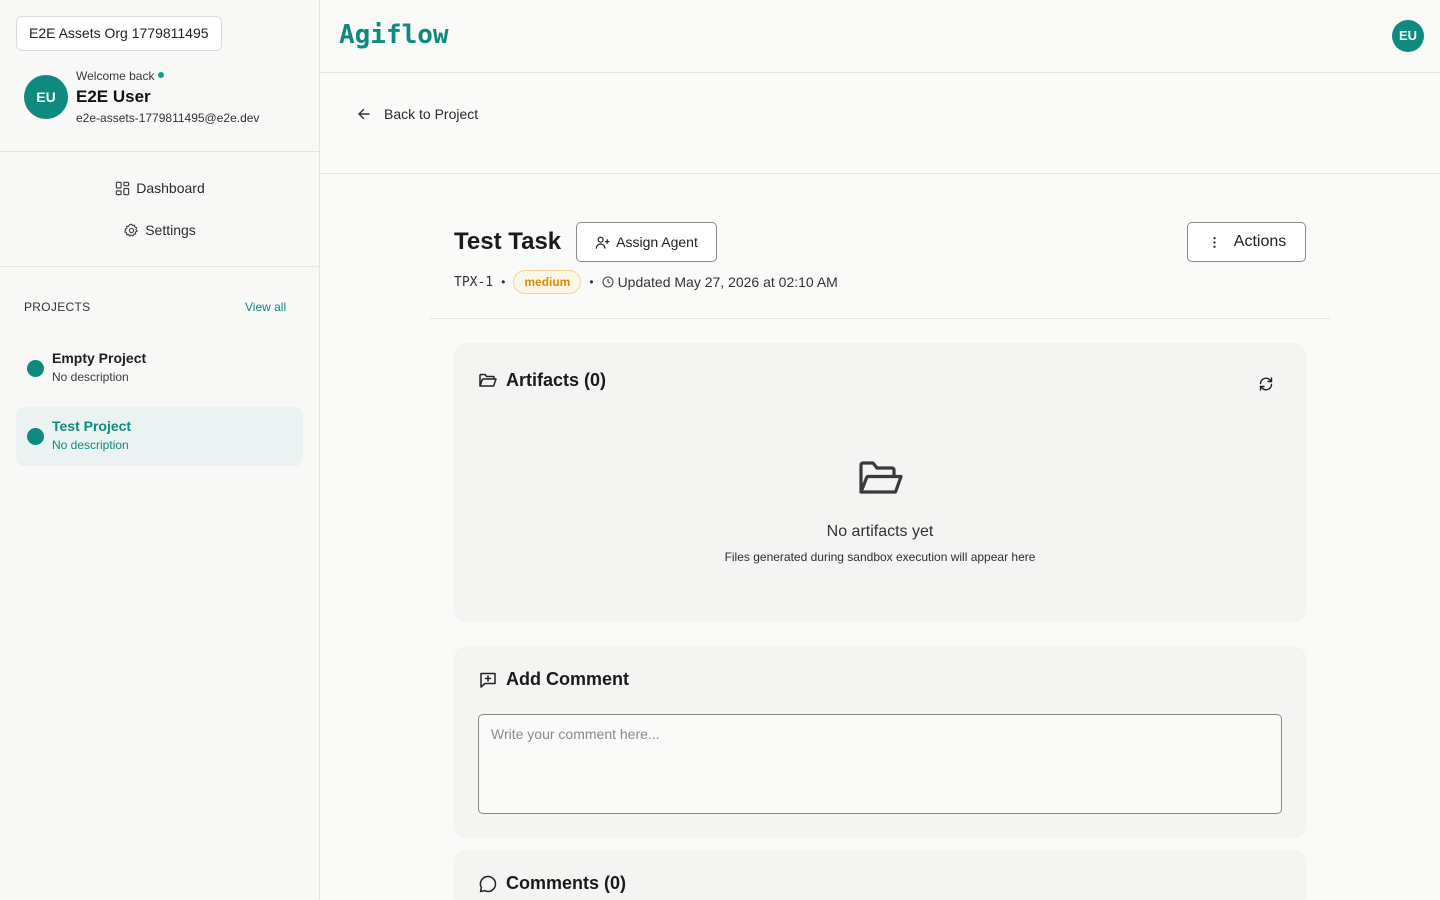 This screenshot has width=1440, height=900. I want to click on project-name: Test Project, so click(92, 426).